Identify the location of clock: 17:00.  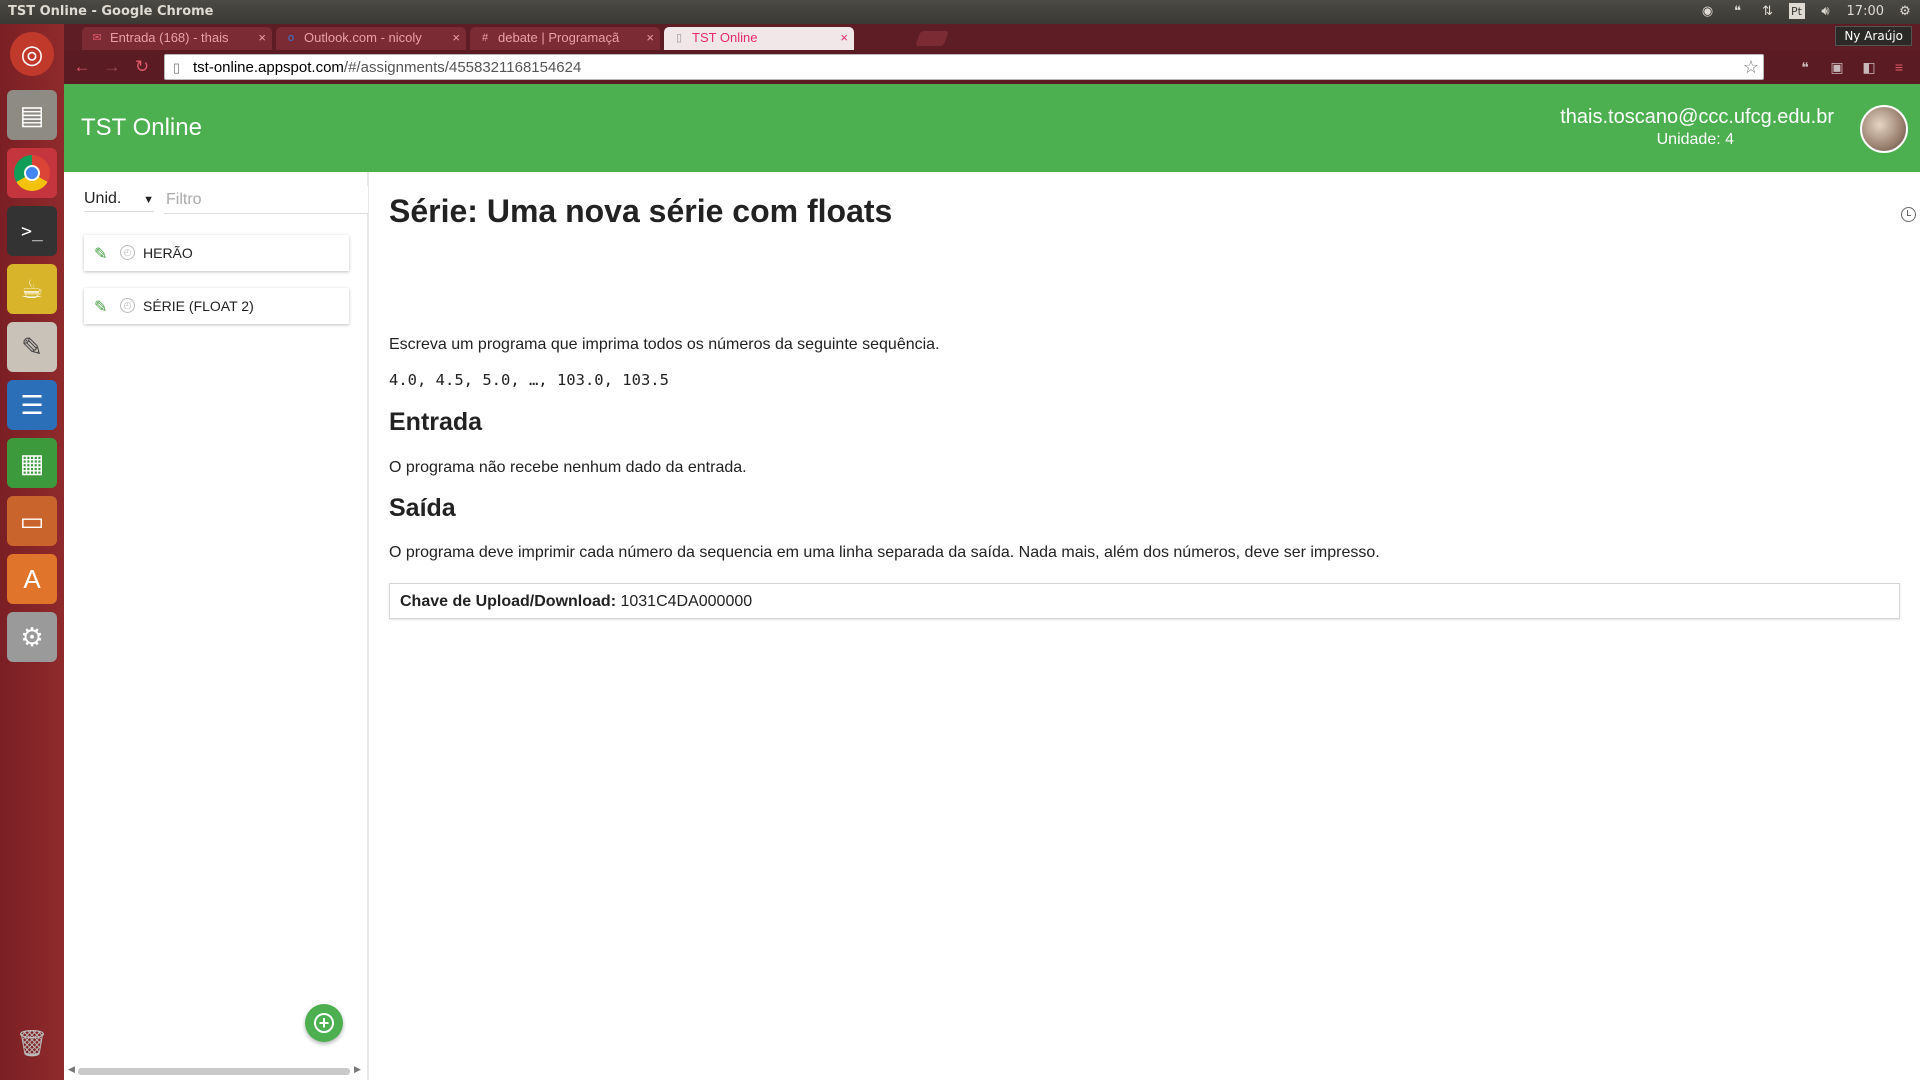
(1865, 11).